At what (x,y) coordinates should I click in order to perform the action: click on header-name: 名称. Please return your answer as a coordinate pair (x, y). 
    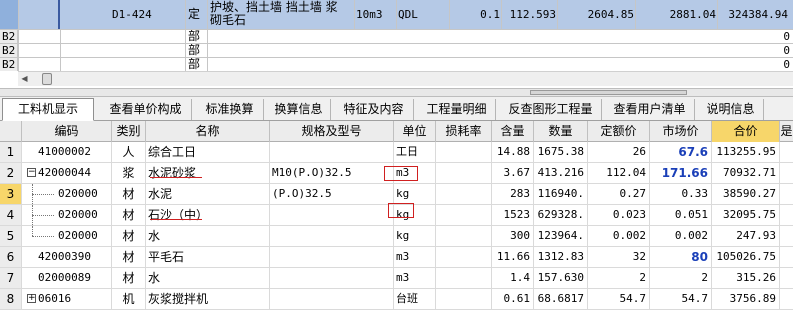
    Looking at the image, I should click on (208, 131).